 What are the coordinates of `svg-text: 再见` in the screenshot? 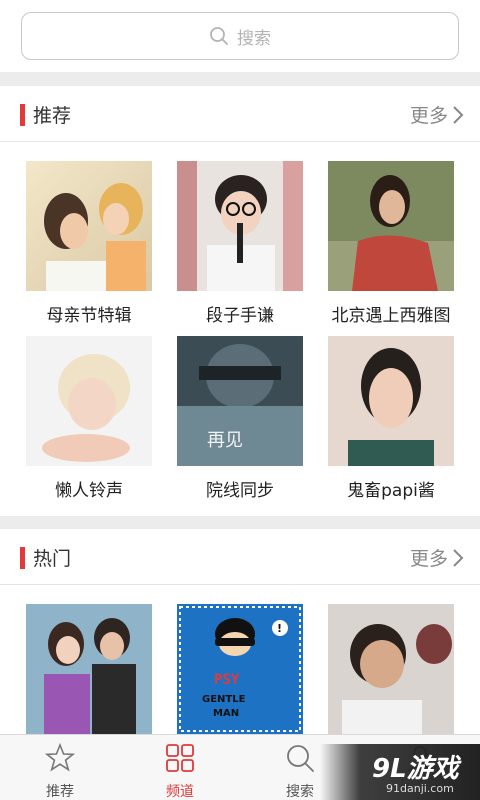 It's located at (225, 440).